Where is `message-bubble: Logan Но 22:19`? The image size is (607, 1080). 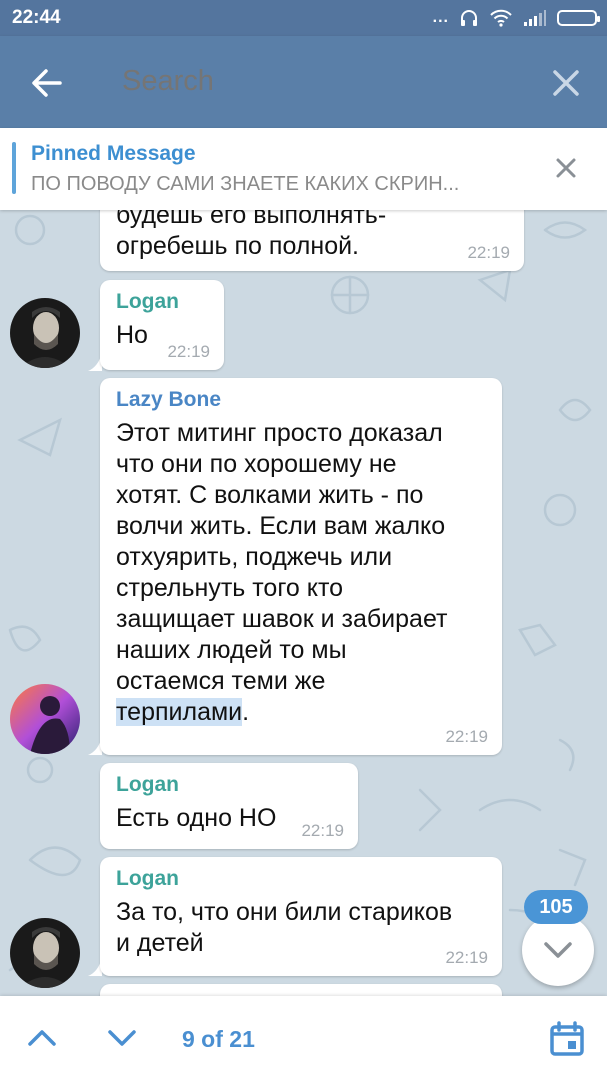 message-bubble: Logan Но 22:19 is located at coordinates (162, 325).